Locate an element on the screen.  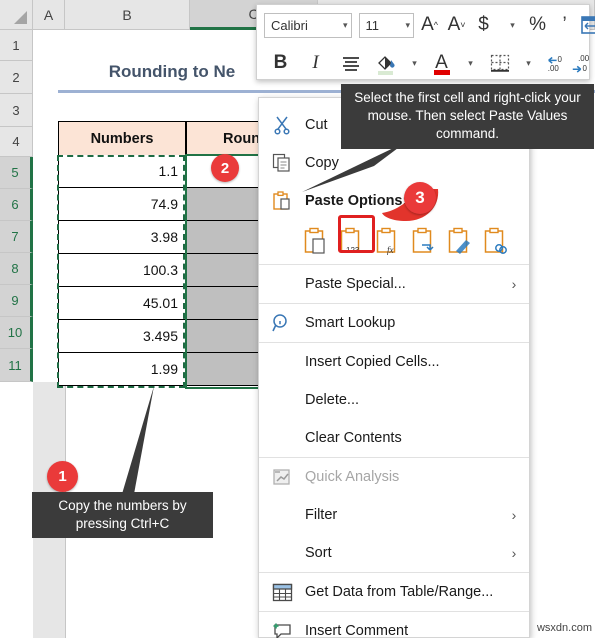
bottom-callout-pointer is located at coordinates (138, 440).